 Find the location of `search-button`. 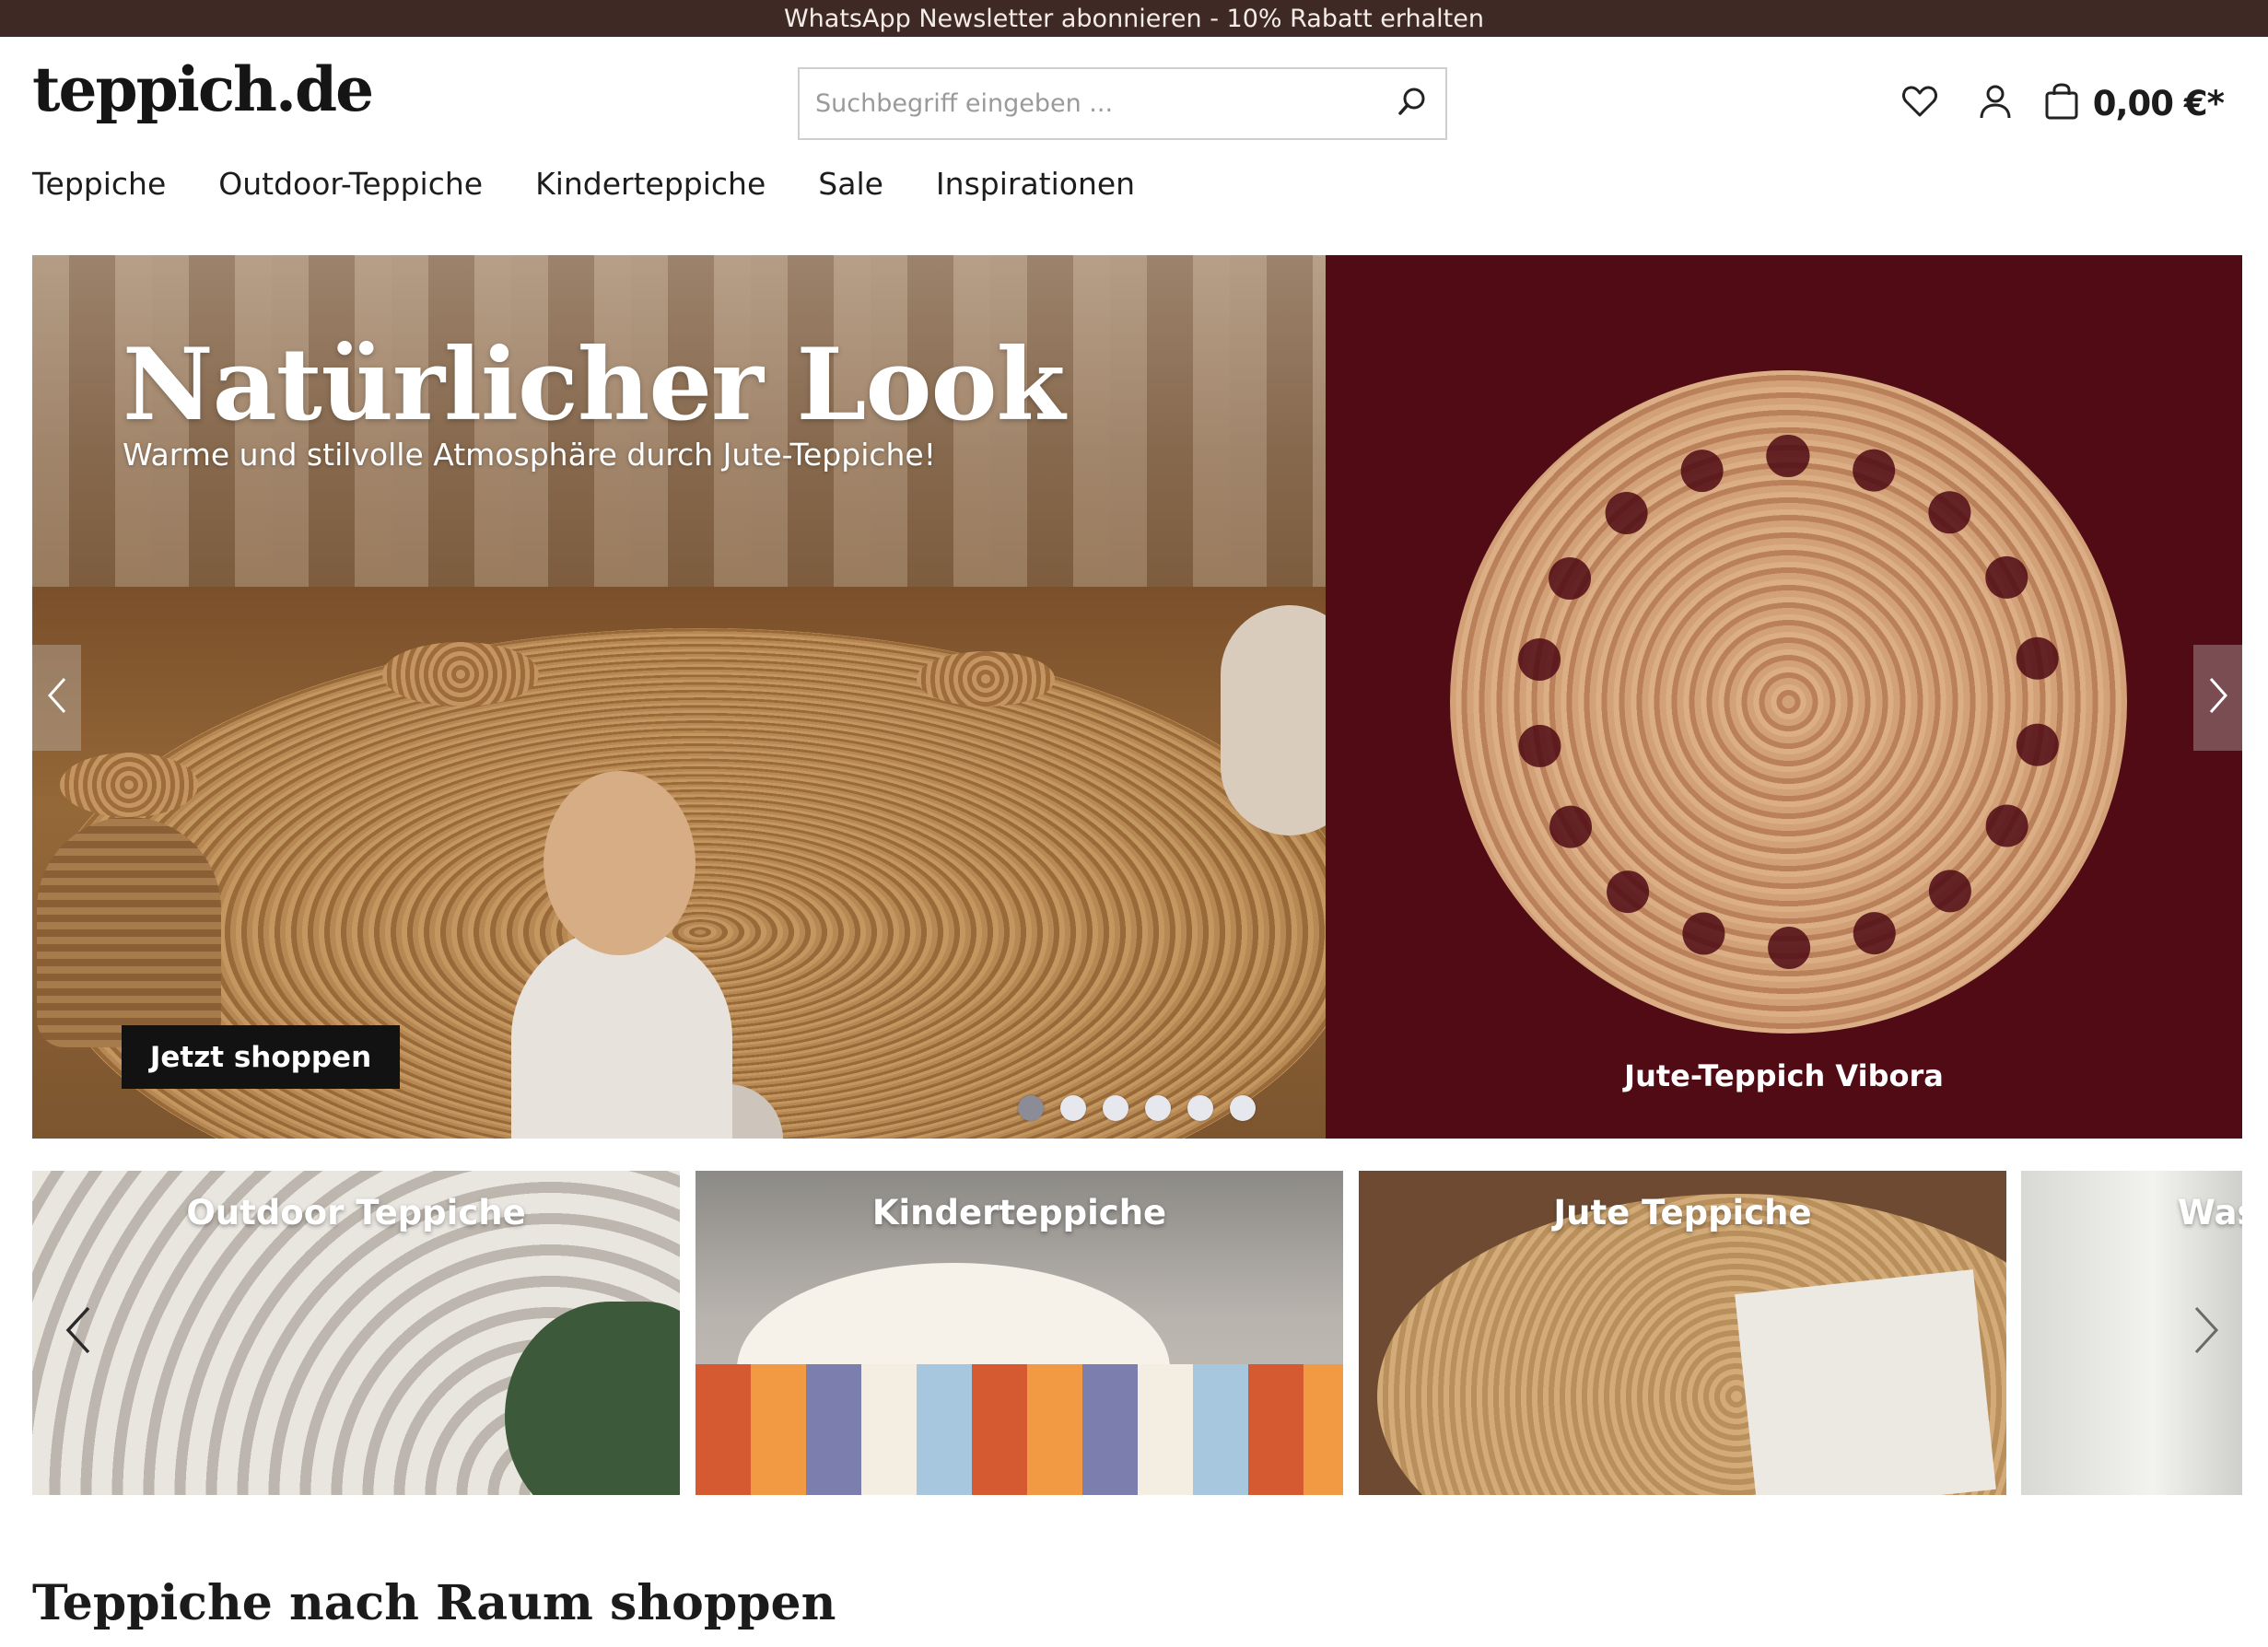

search-button is located at coordinates (1412, 103).